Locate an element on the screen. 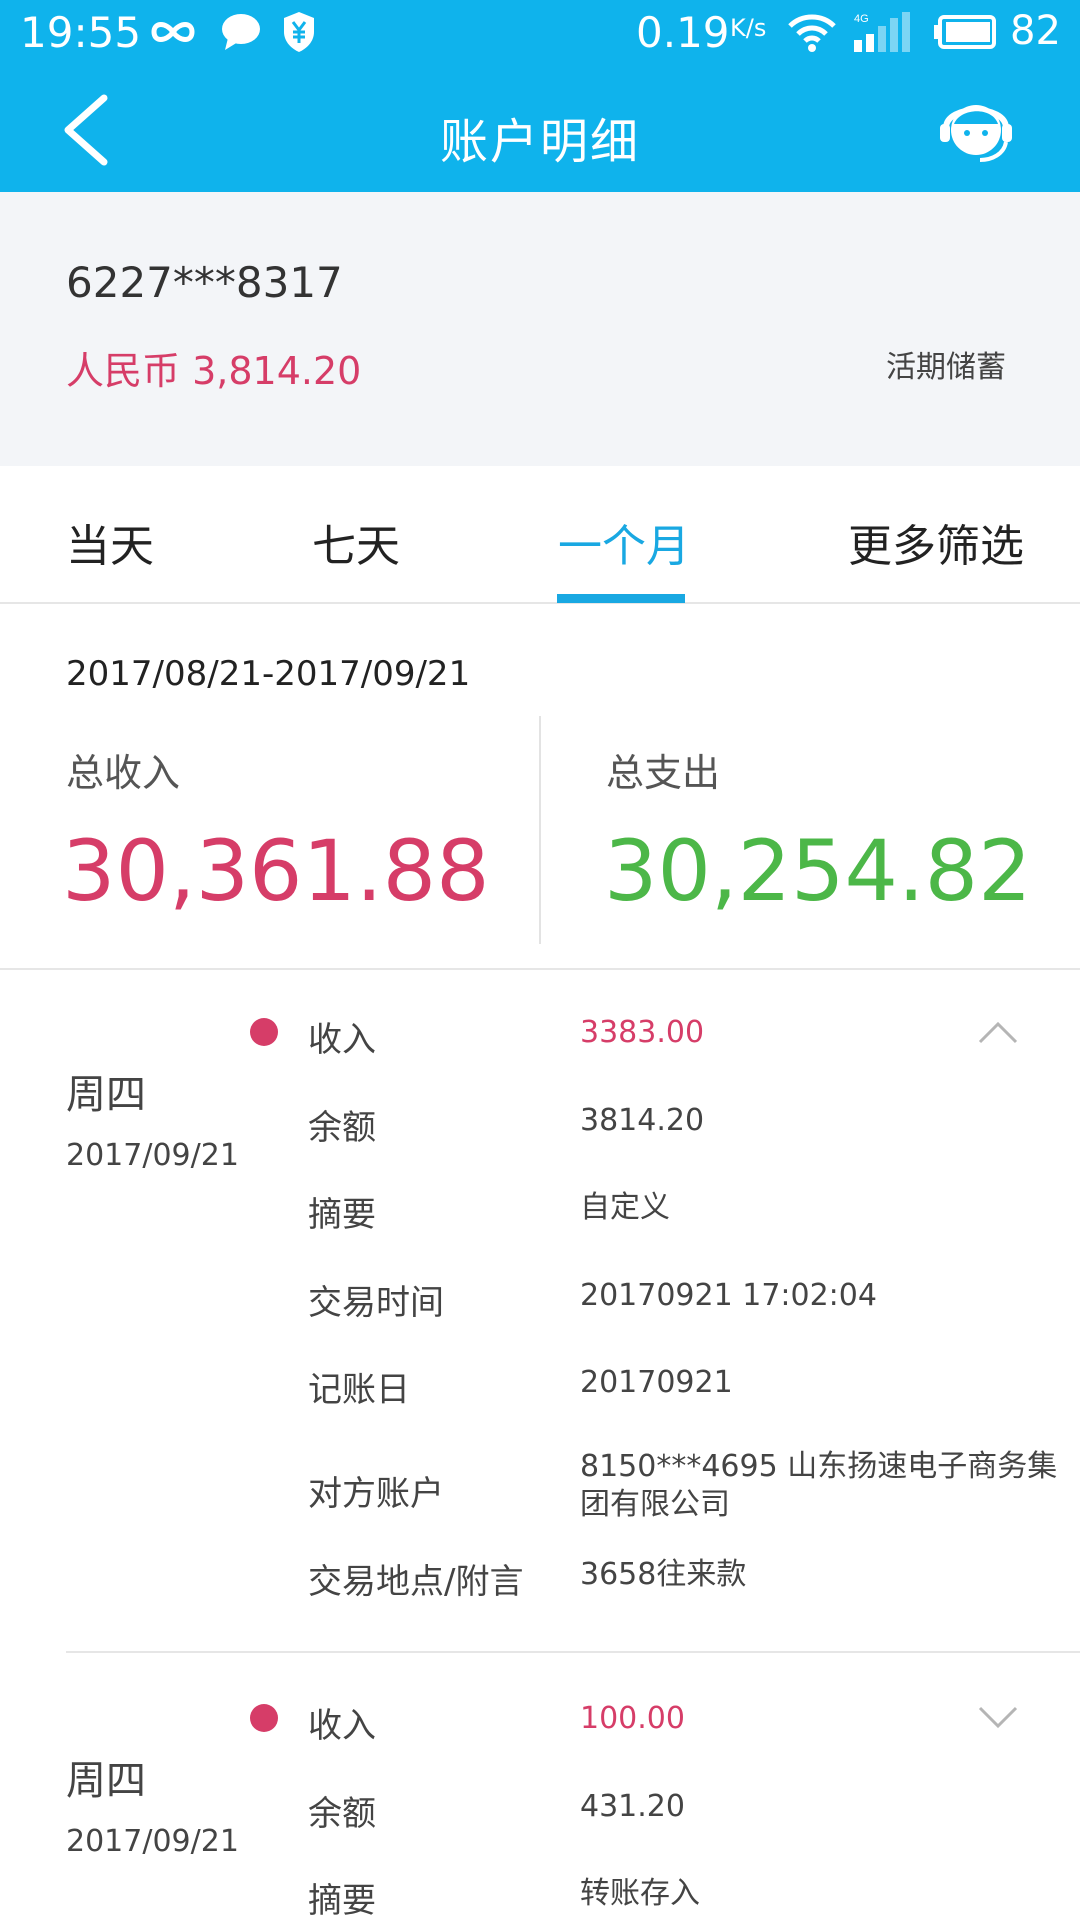 This screenshot has height=1922, width=1080. status-time: 19:55 is located at coordinates (81, 32).